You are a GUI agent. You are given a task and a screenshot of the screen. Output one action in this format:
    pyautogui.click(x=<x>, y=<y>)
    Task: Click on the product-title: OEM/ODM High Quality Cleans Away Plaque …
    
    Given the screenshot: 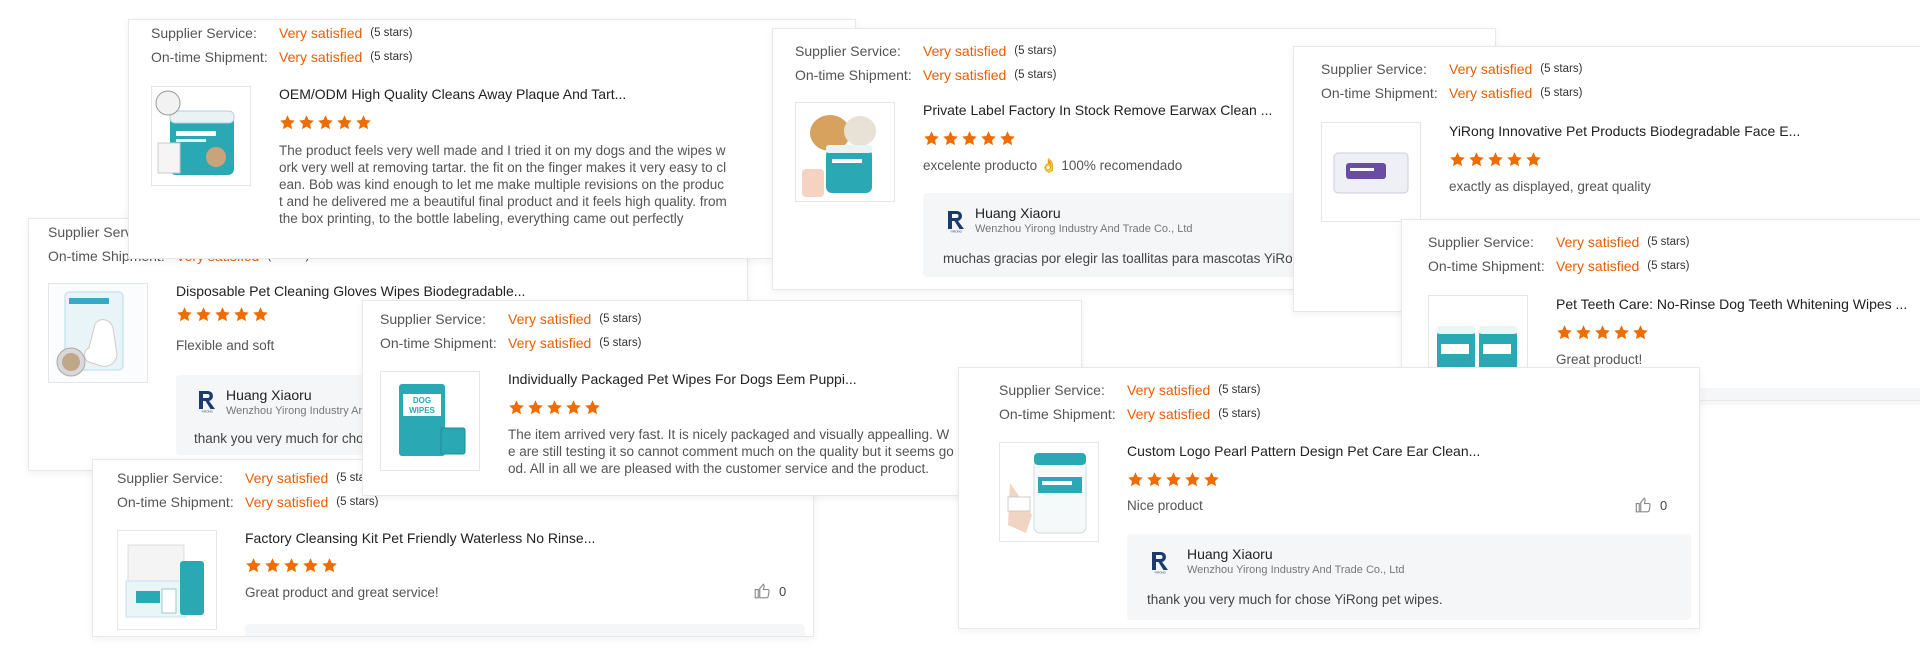 What is the action you would take?
    pyautogui.click(x=452, y=94)
    